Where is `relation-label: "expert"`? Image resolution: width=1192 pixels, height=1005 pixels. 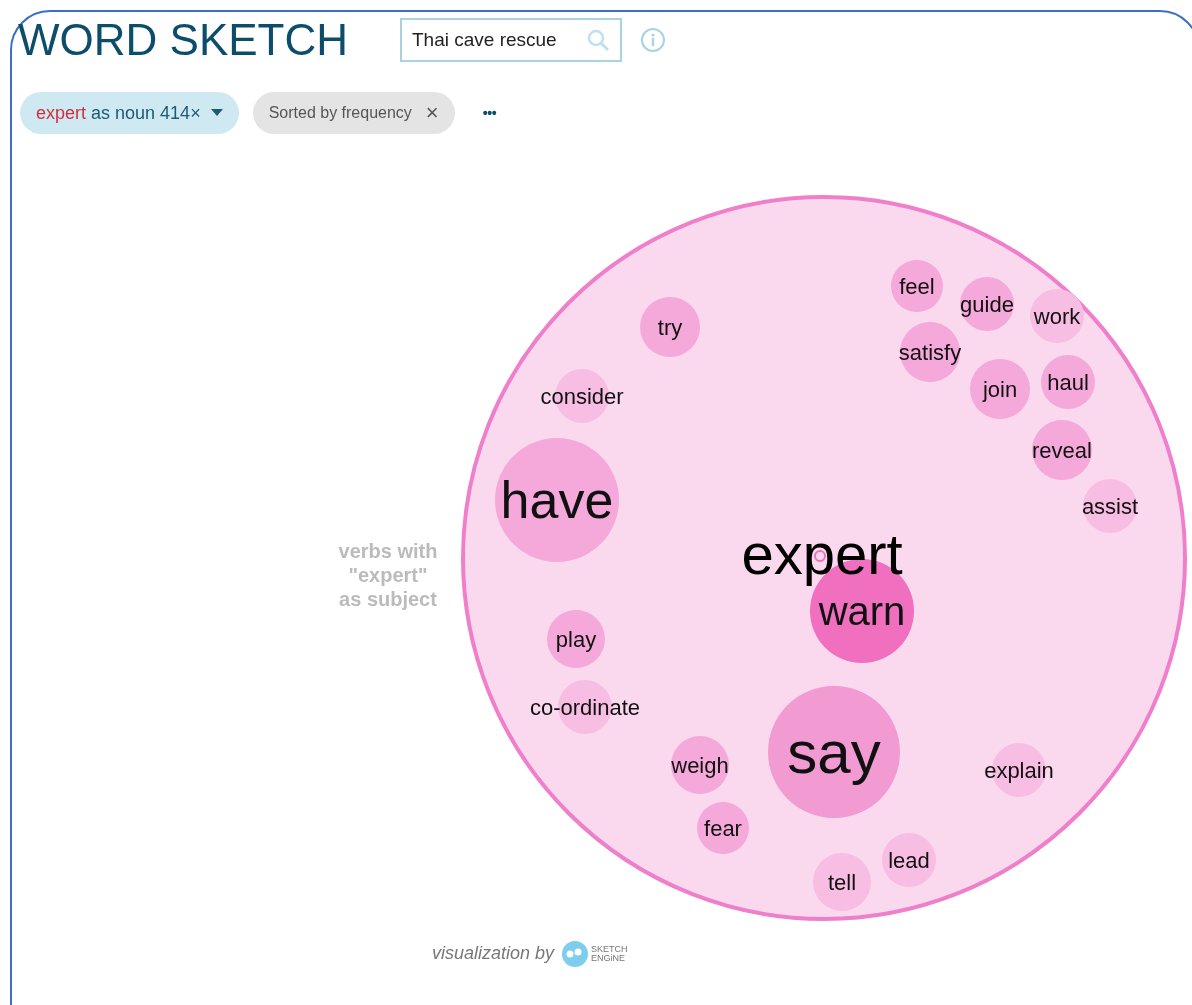
relation-label: "expert" is located at coordinates (388, 575).